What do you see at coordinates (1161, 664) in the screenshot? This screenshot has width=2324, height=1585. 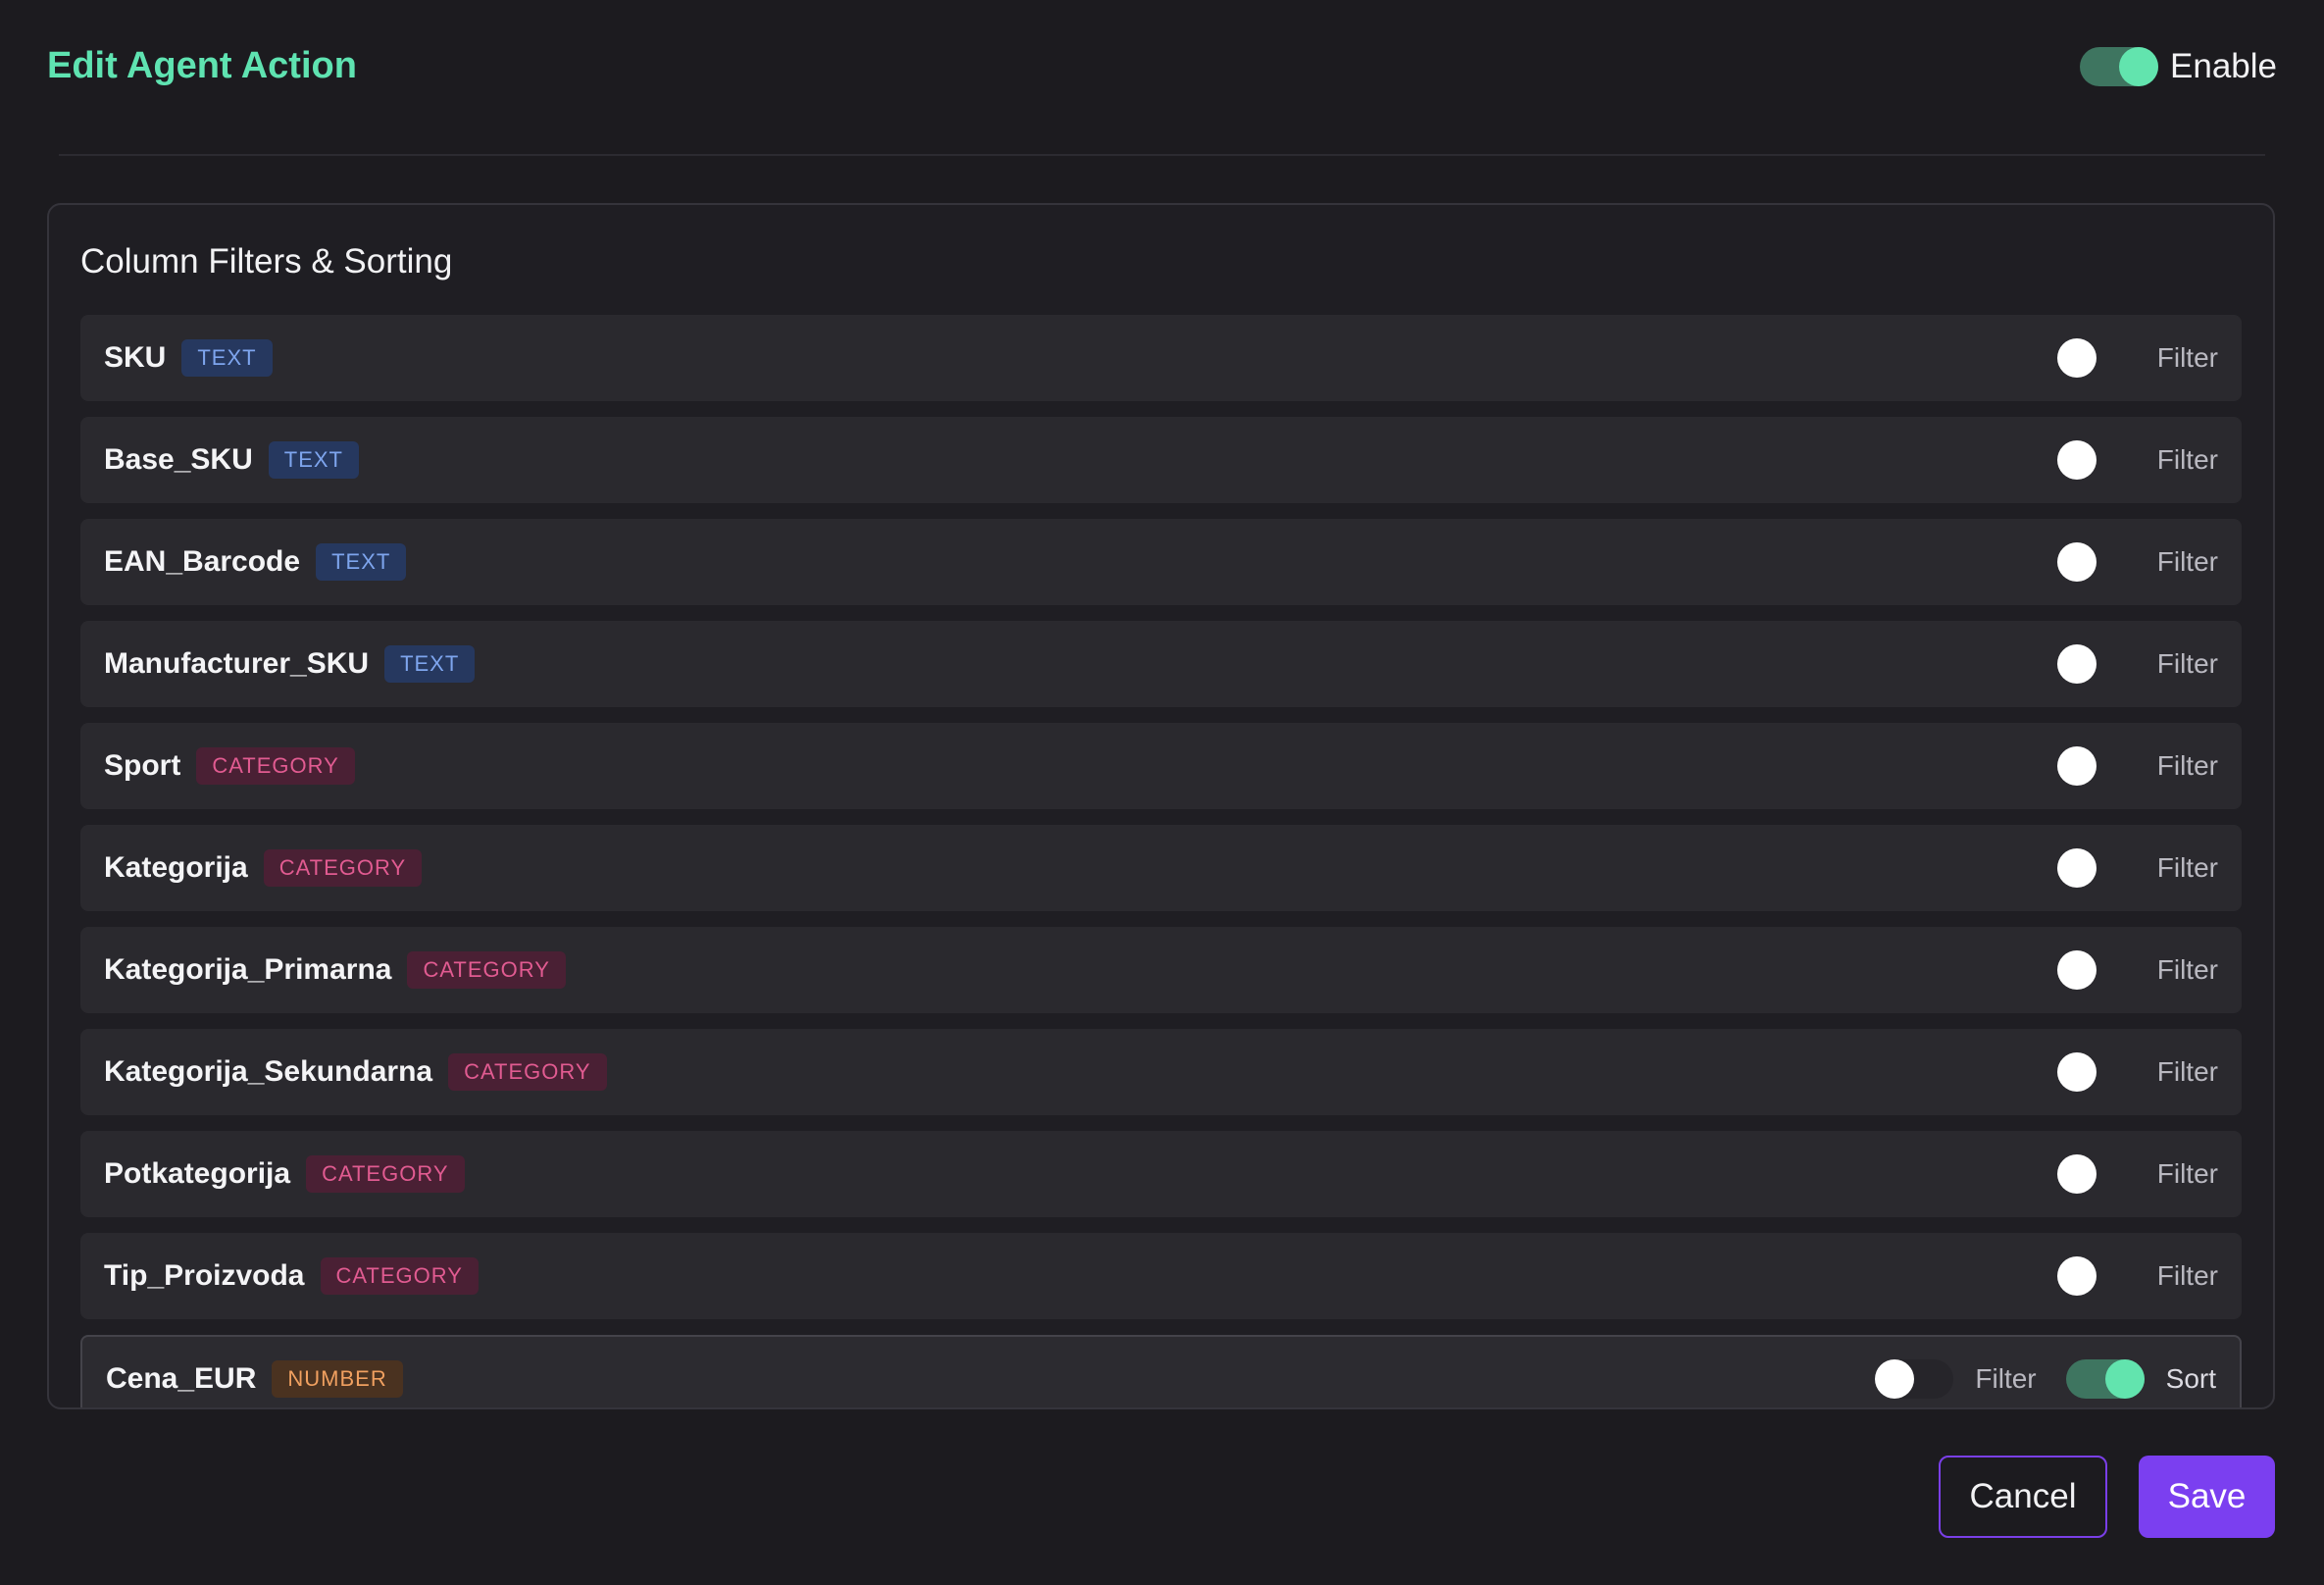 I see `column-row-manufacturer-sku: Manufacturer_SKU TEXT Filter` at bounding box center [1161, 664].